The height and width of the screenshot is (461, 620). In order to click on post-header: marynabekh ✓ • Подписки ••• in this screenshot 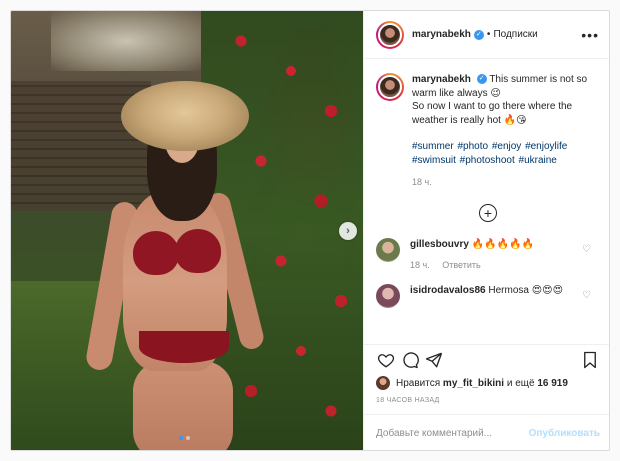, I will do `click(486, 35)`.